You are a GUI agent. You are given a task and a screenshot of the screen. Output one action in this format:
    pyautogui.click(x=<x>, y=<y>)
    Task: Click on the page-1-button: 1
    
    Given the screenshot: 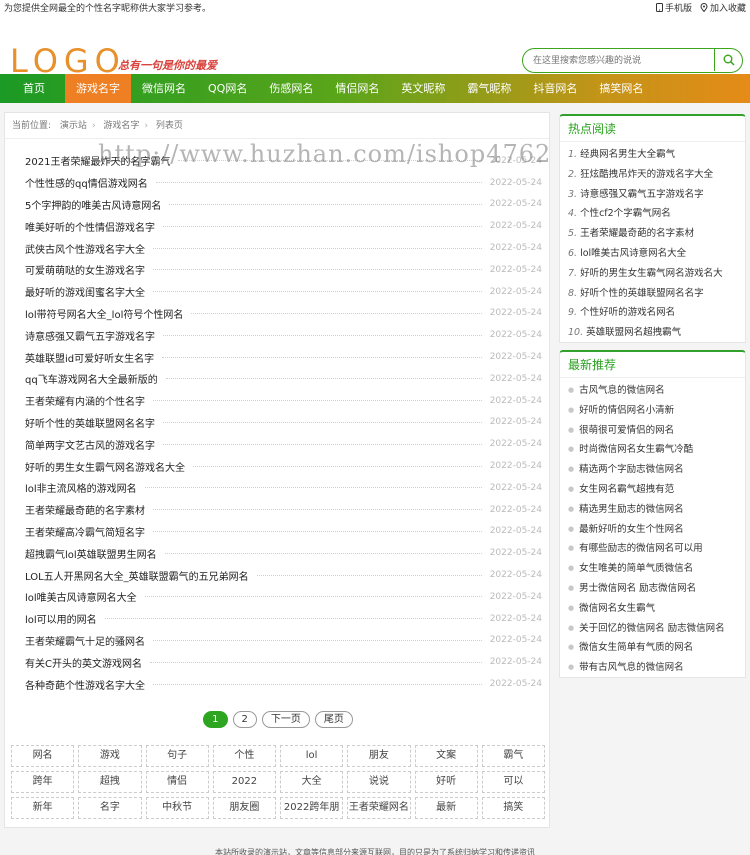 What is the action you would take?
    pyautogui.click(x=215, y=719)
    